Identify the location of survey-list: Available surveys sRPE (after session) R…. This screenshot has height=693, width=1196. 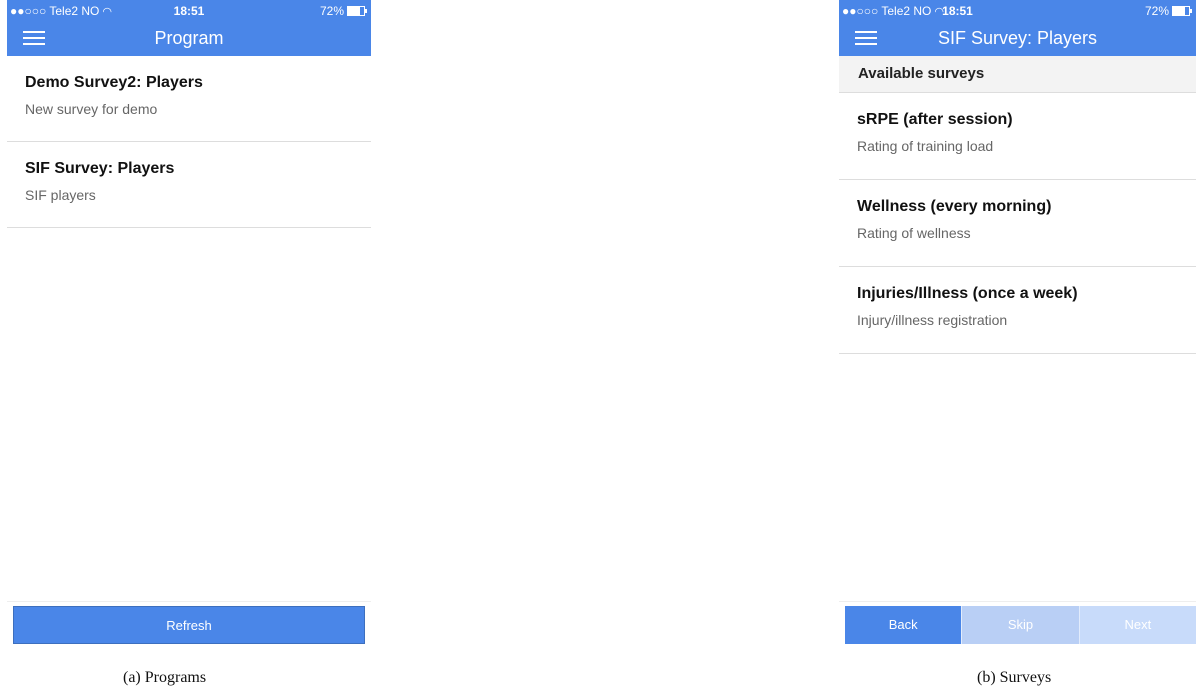
(1017, 205).